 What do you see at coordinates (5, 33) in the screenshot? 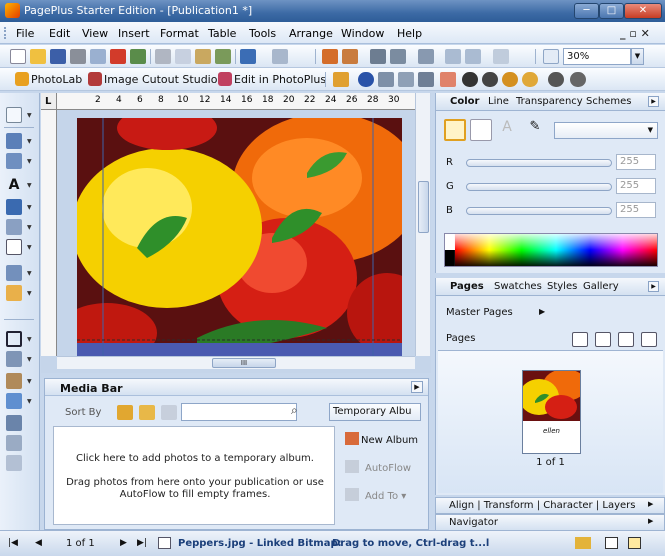
I see `toolbar-grip` at bounding box center [5, 33].